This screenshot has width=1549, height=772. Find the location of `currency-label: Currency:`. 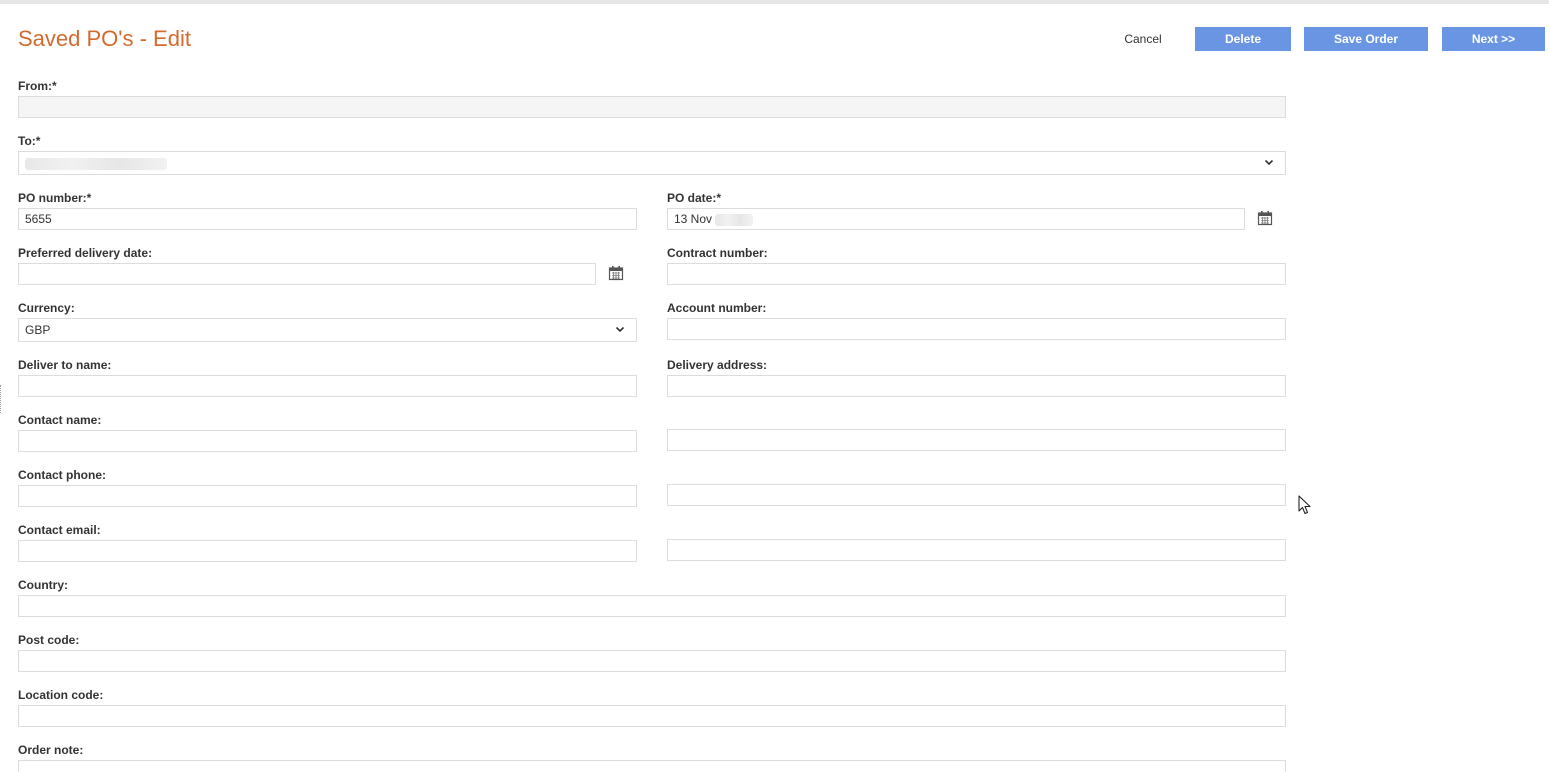

currency-label: Currency: is located at coordinates (46, 308).